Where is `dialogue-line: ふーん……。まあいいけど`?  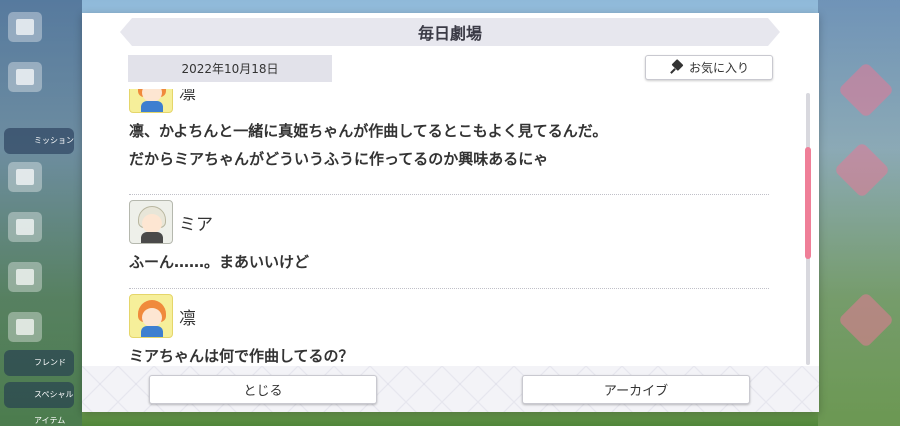
dialogue-line: ふーん……。まあいいけど is located at coordinates (219, 262).